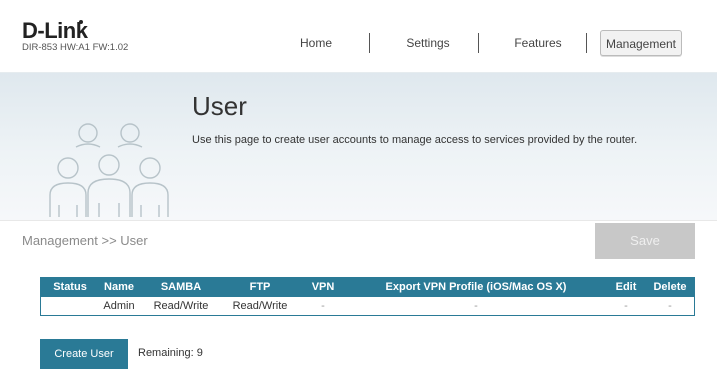 The image size is (717, 380). Describe the element at coordinates (219, 106) in the screenshot. I see `page-title: User` at that location.